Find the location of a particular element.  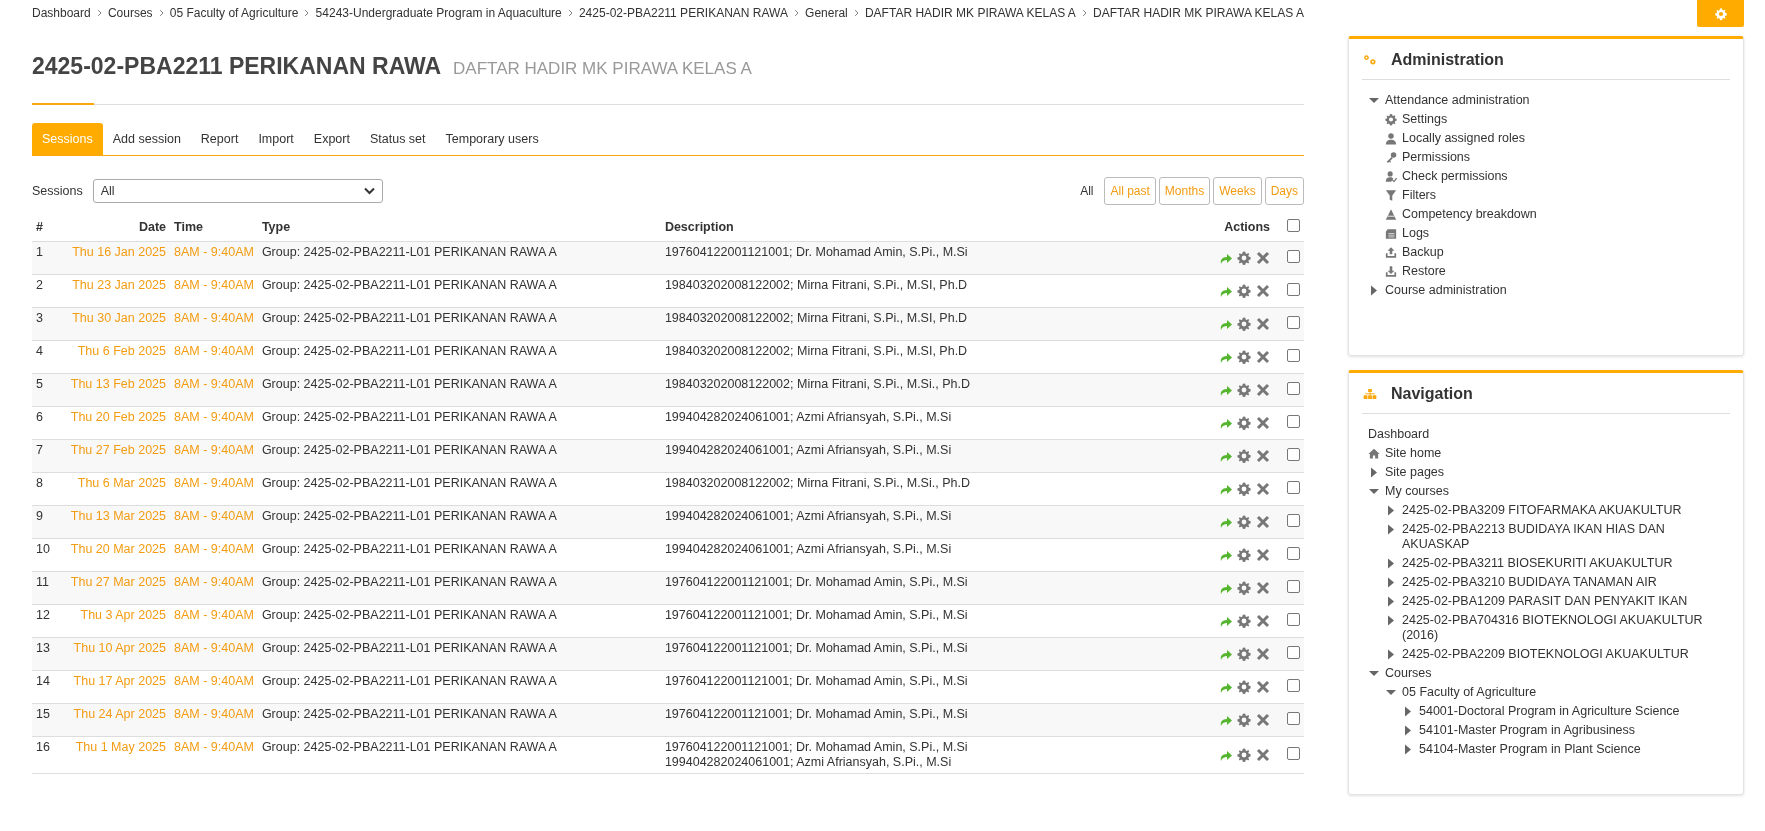

tab: Import is located at coordinates (276, 139).